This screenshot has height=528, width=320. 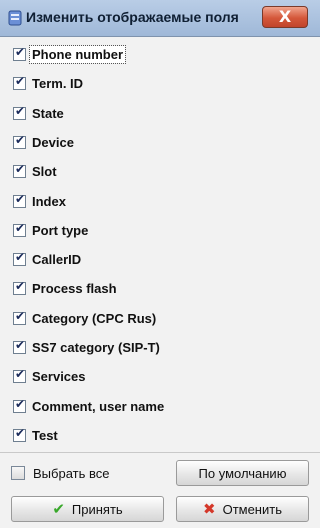 I want to click on field-row: ✔ Term. ID, so click(x=48, y=83).